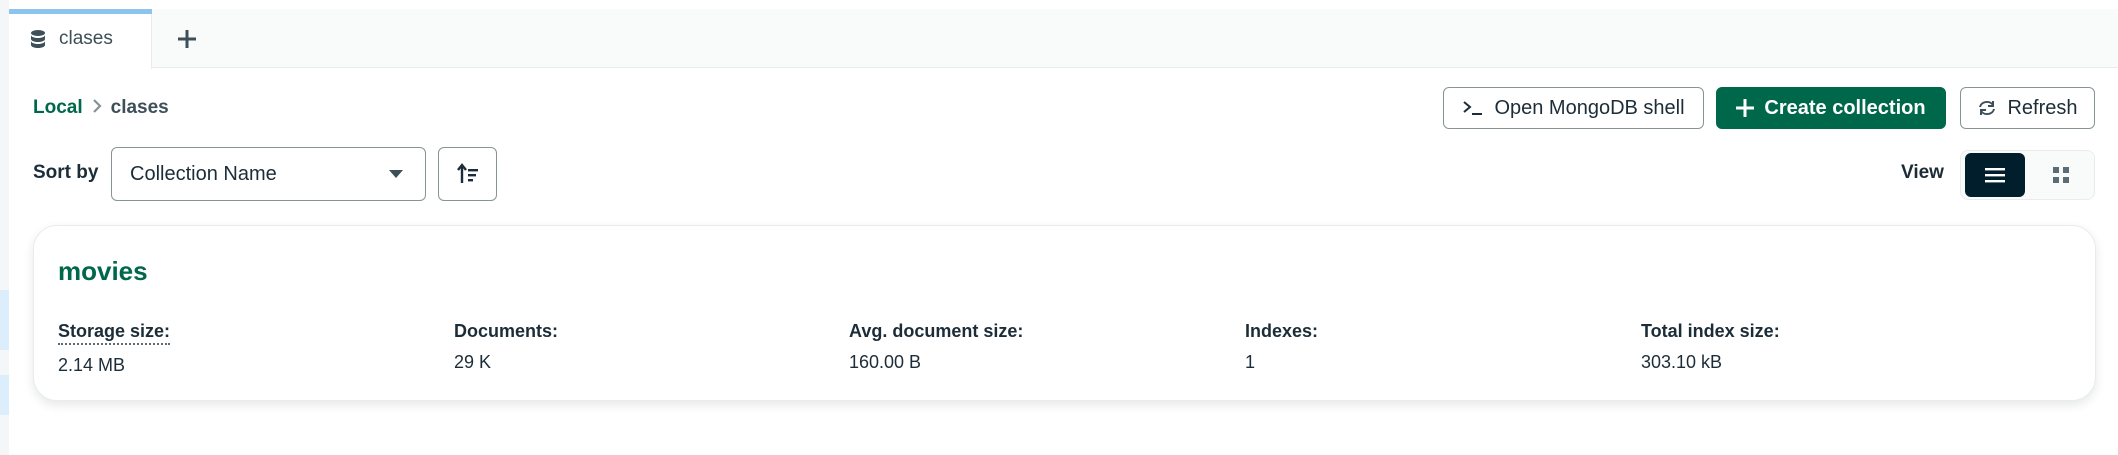 This screenshot has height=455, width=2118. What do you see at coordinates (58, 108) in the screenshot?
I see `breadcrumb-local: Local` at bounding box center [58, 108].